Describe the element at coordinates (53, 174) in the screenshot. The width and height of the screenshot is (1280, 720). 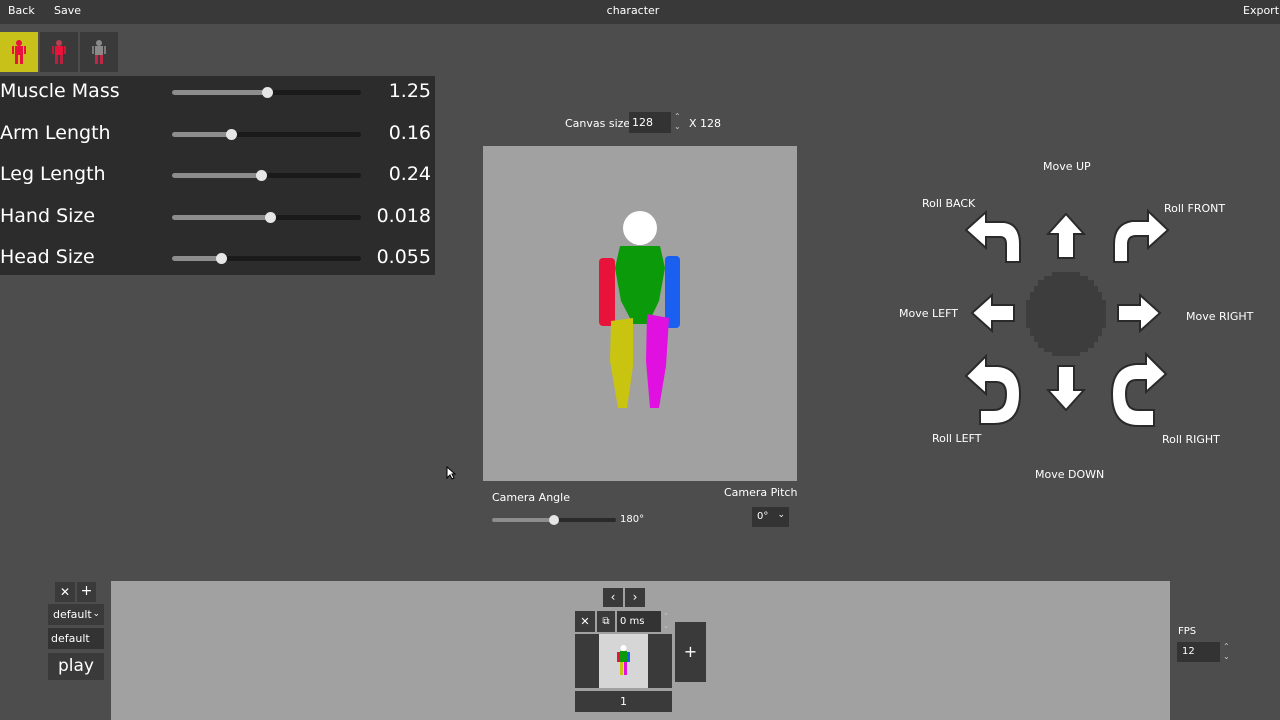
I see `slider-label: Leg Length` at that location.